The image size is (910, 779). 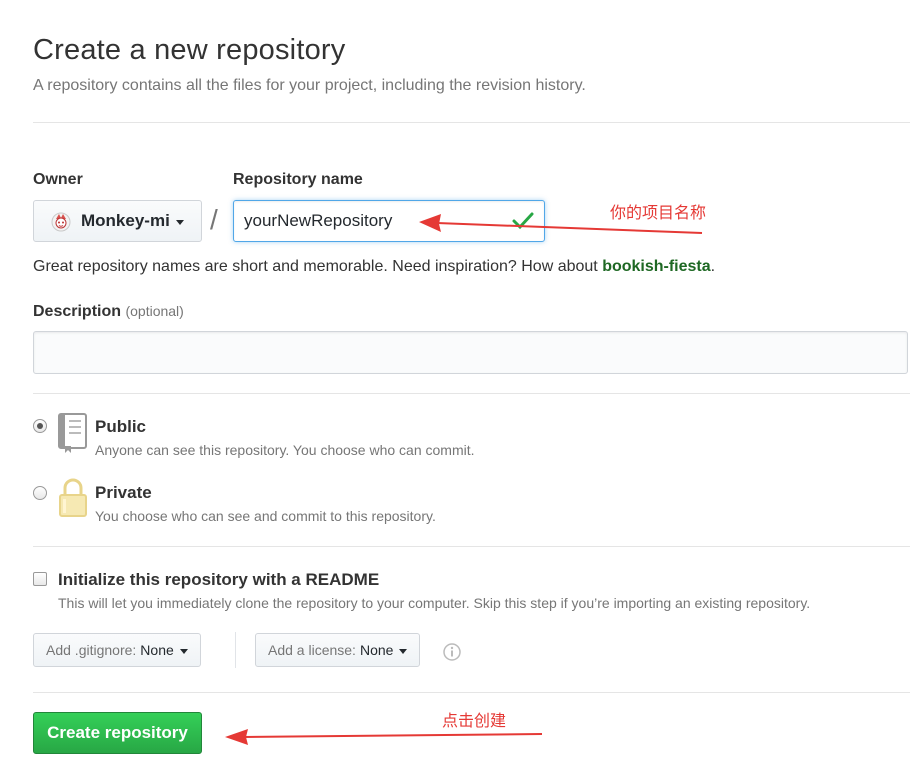 What do you see at coordinates (470, 352) in the screenshot?
I see `description-input` at bounding box center [470, 352].